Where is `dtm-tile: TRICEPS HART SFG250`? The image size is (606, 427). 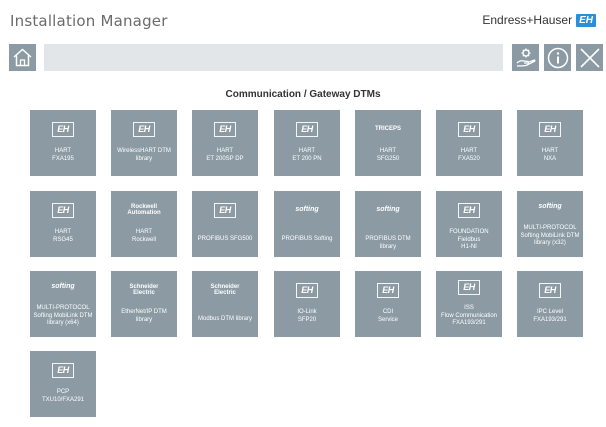 dtm-tile: TRICEPS HART SFG250 is located at coordinates (388, 143).